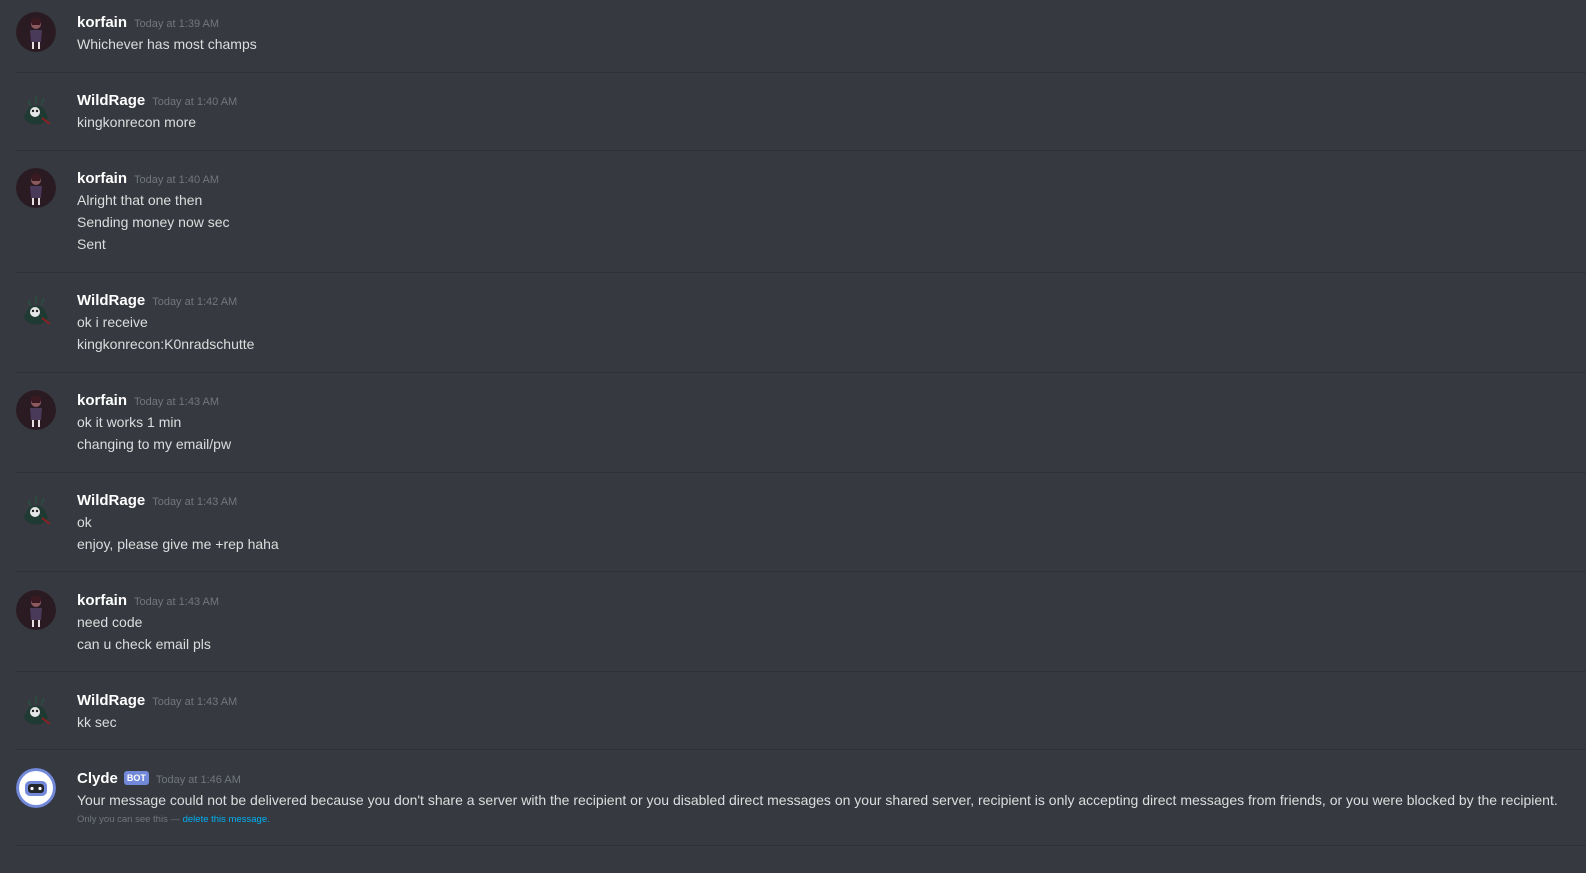 This screenshot has height=873, width=1586. What do you see at coordinates (140, 200) in the screenshot?
I see `message-text: Alright that one then` at bounding box center [140, 200].